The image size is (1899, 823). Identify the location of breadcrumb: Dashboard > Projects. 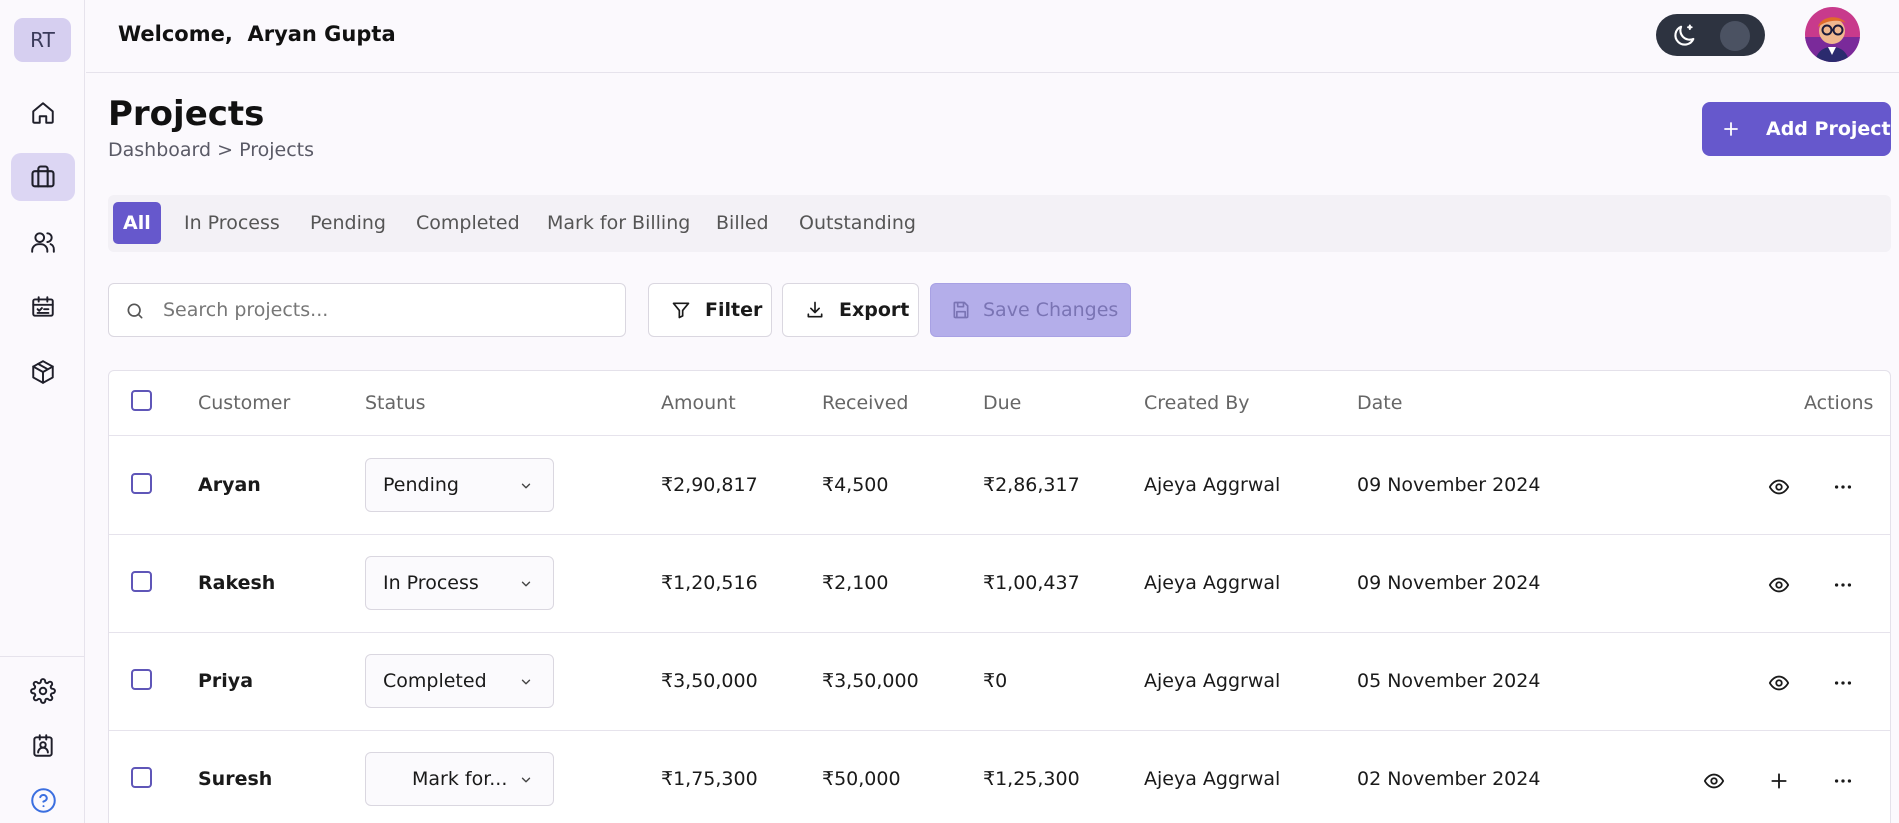
(211, 150).